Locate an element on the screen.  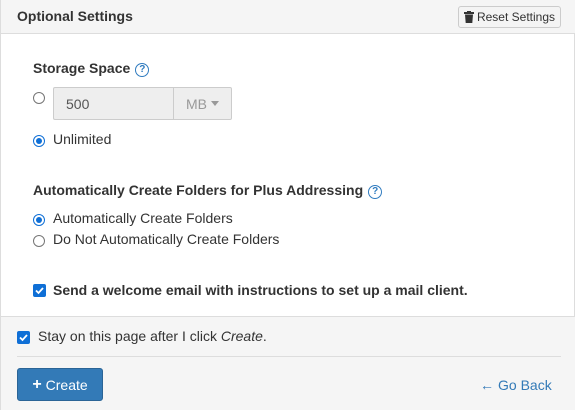
no-auto-create-folders-radio is located at coordinates (39, 241).